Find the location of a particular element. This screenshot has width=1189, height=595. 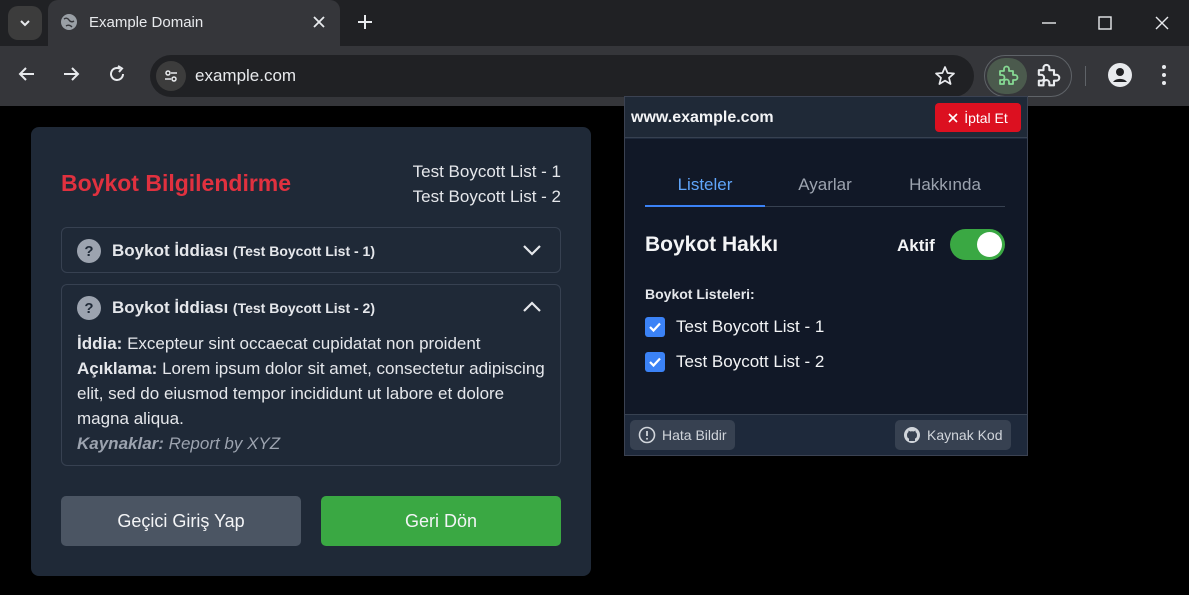

list-checkbox-row: Test Boycott List - 2 is located at coordinates (734, 362).